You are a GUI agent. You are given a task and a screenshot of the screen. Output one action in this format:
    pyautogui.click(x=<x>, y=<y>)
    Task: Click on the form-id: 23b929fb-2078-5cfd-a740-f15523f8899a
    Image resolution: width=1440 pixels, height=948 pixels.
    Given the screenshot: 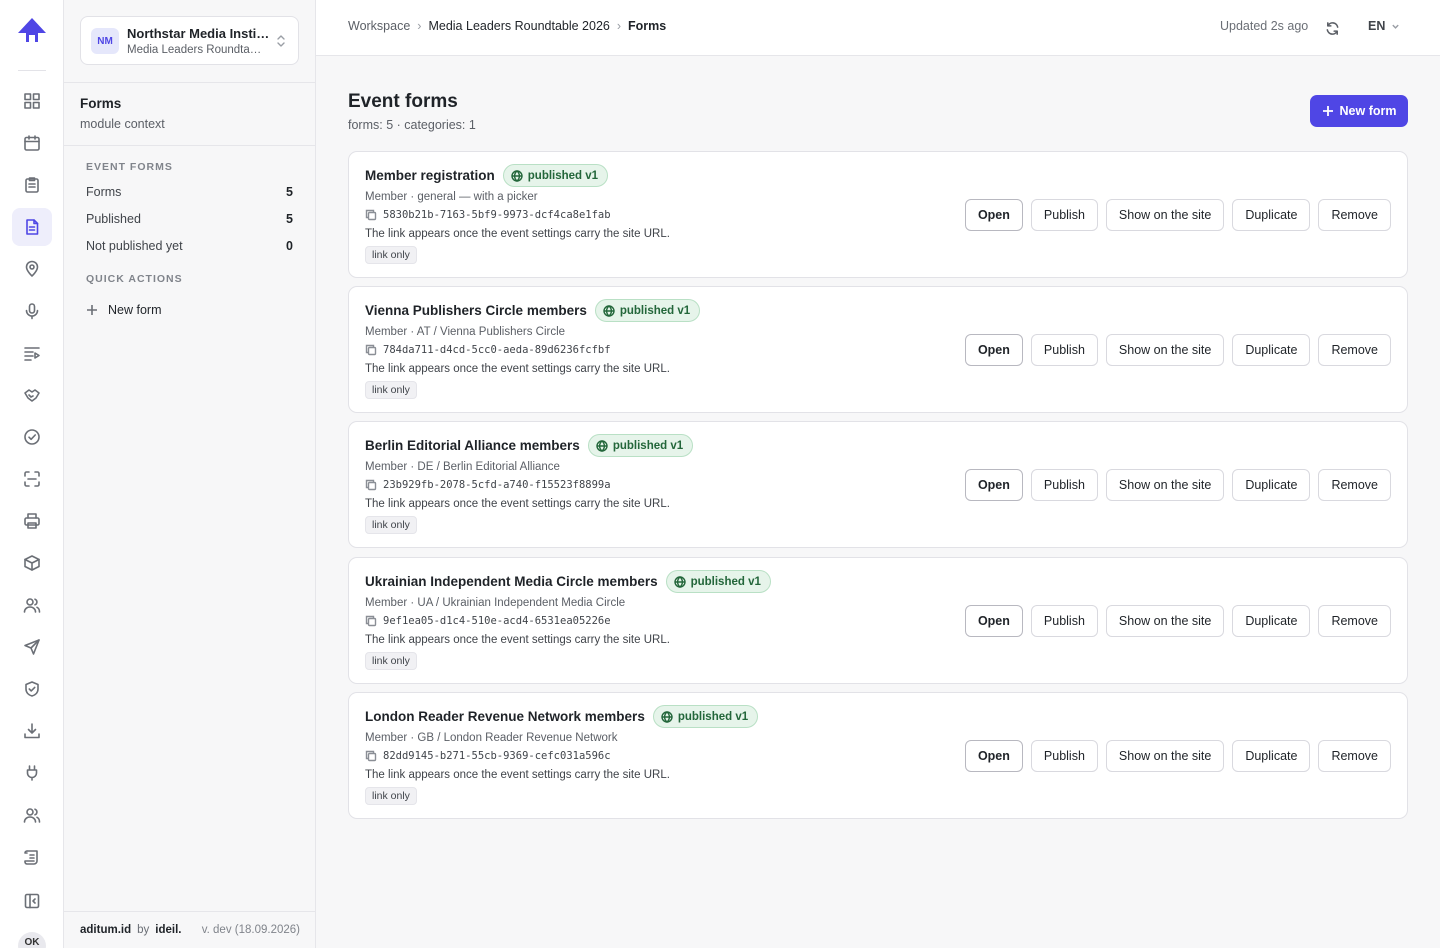 What is the action you would take?
    pyautogui.click(x=497, y=485)
    